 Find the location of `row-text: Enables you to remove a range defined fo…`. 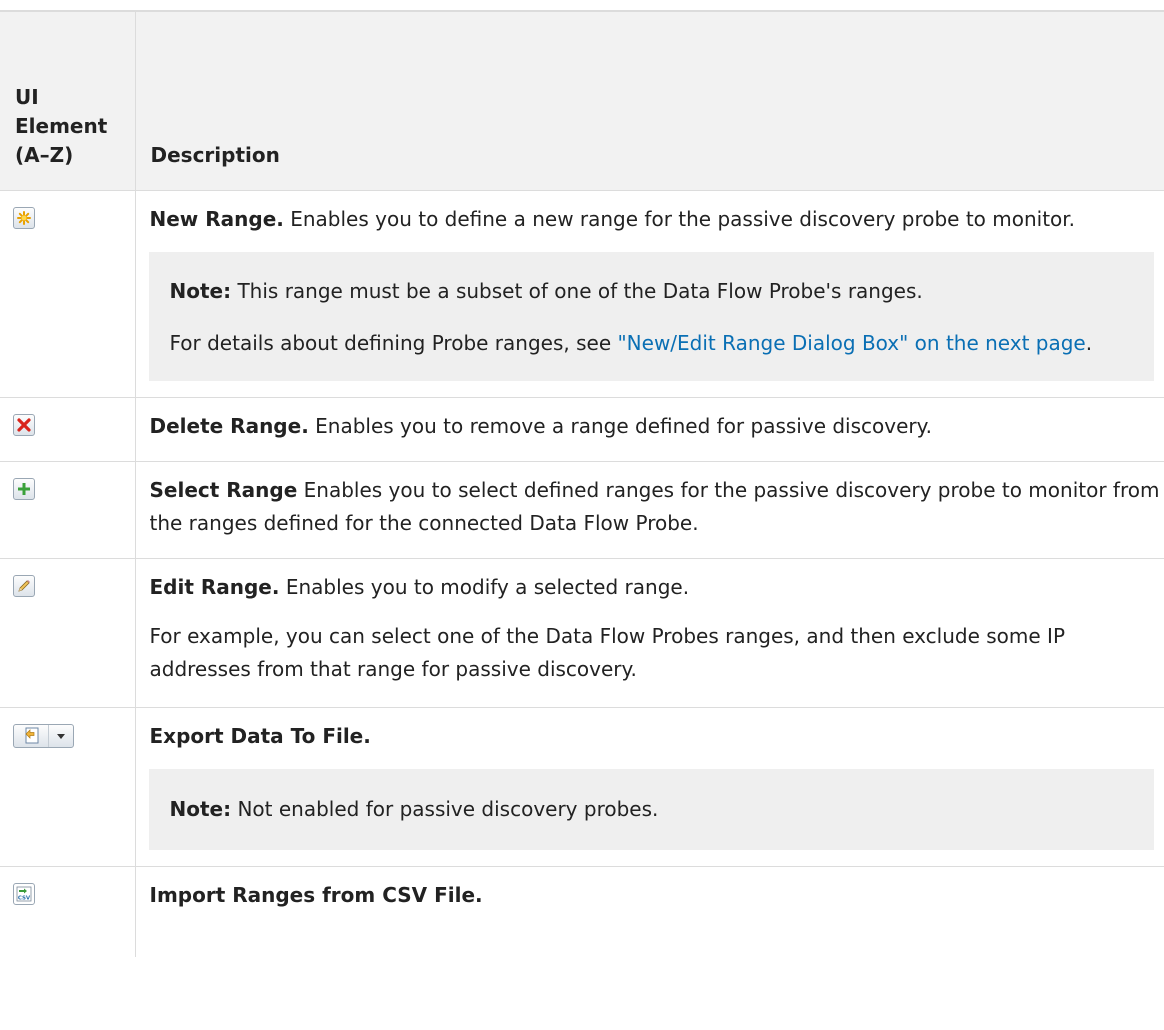

row-text: Enables you to remove a range defined fo… is located at coordinates (620, 426).